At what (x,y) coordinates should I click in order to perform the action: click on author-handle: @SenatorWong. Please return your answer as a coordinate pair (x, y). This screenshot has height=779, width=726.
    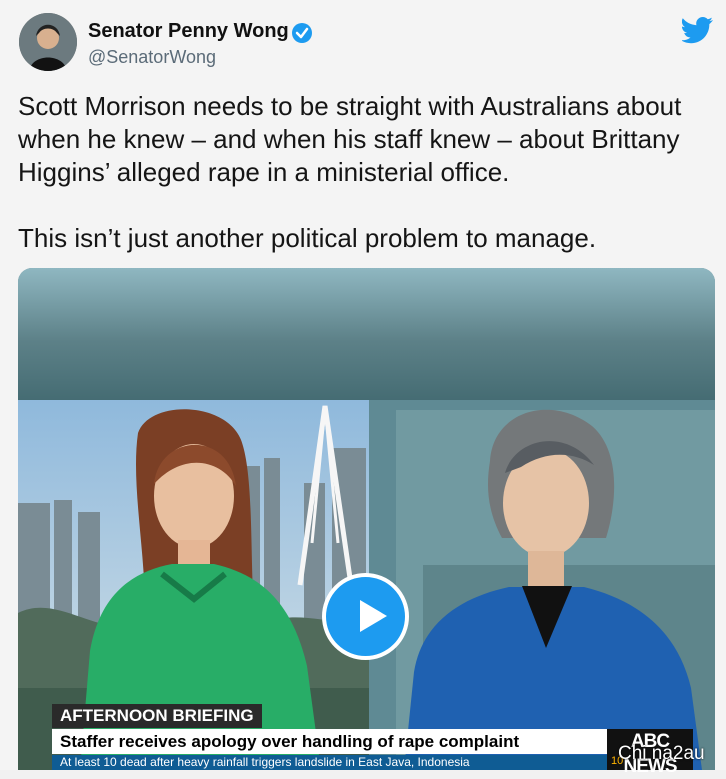
    Looking at the image, I should click on (152, 57).